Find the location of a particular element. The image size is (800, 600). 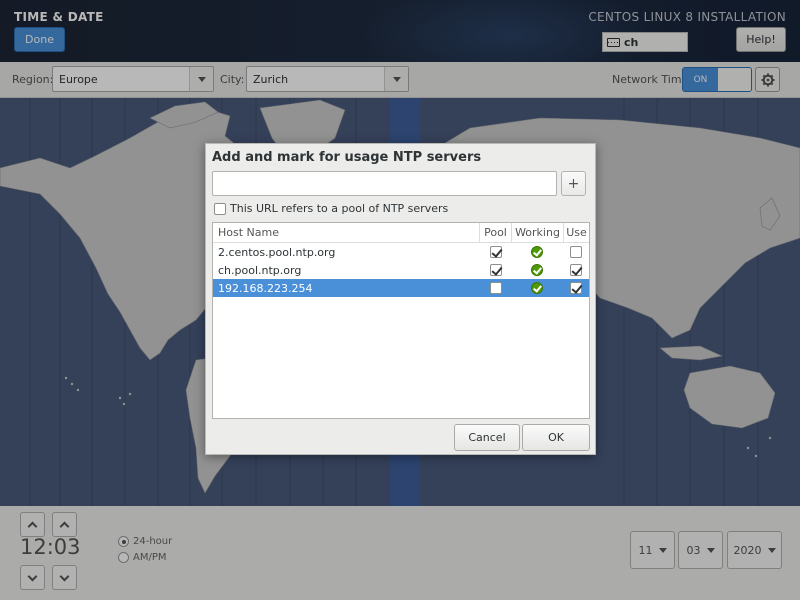

column-header-pool: Pool is located at coordinates (495, 233).